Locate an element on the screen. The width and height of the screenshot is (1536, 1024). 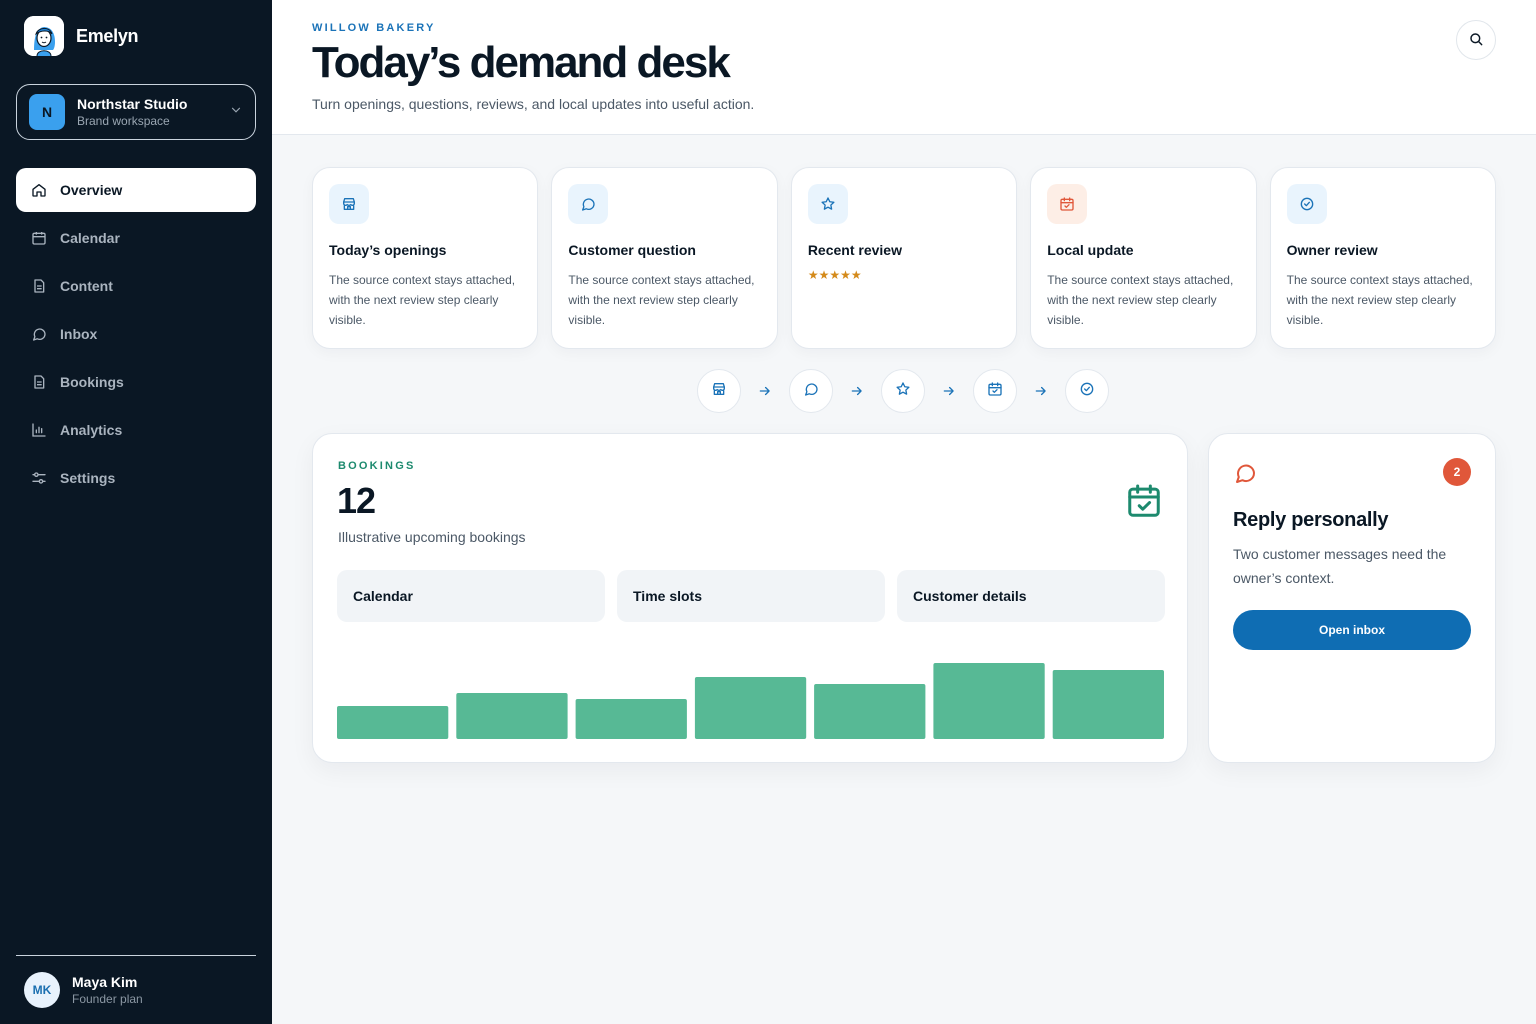
search-icon is located at coordinates (1476, 40).